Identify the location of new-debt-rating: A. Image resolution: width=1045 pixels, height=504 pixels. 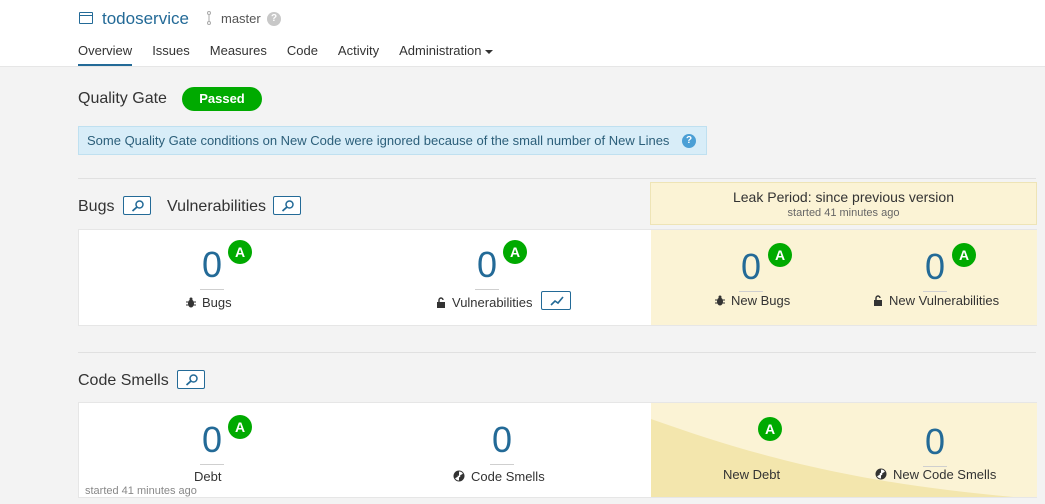
(770, 429).